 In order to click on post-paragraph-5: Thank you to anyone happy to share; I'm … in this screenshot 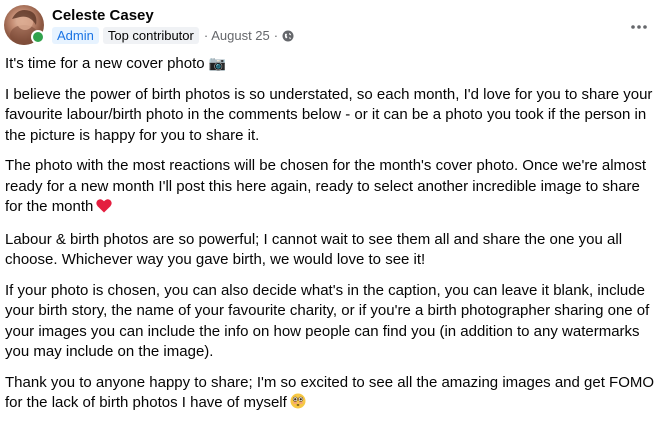, I will do `click(331, 394)`.